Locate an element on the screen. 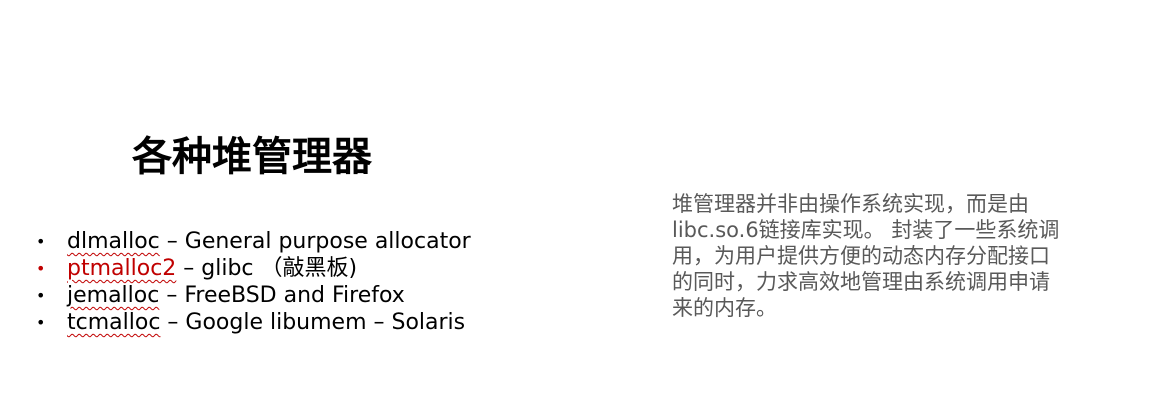  side-note-line: 的同时，力求高效地管理由系统调用申请 is located at coordinates (861, 282).